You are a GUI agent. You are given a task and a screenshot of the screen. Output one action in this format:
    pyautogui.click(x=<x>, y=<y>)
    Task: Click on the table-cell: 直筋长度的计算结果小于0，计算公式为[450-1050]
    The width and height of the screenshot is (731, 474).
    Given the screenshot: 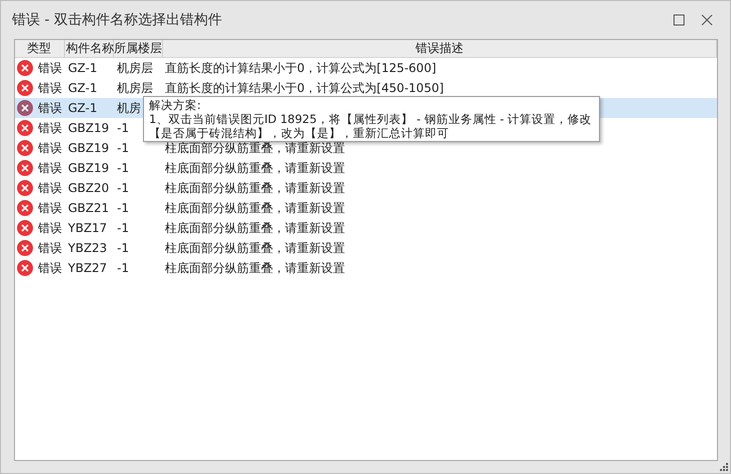 What is the action you would take?
    pyautogui.click(x=304, y=88)
    